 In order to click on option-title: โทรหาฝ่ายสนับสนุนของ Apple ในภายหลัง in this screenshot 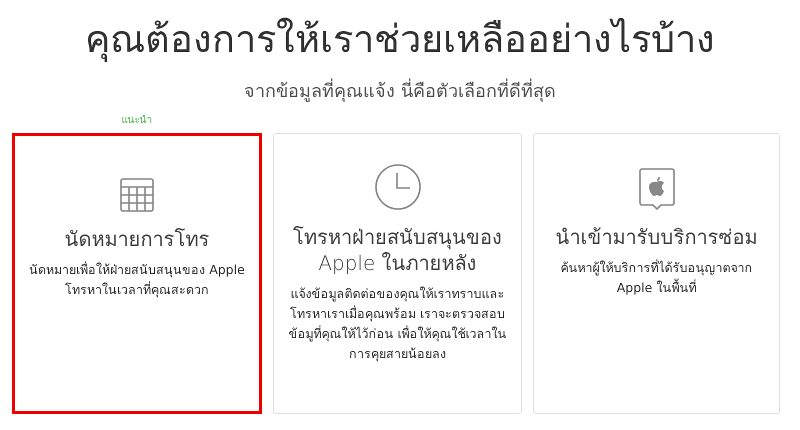, I will do `click(397, 250)`.